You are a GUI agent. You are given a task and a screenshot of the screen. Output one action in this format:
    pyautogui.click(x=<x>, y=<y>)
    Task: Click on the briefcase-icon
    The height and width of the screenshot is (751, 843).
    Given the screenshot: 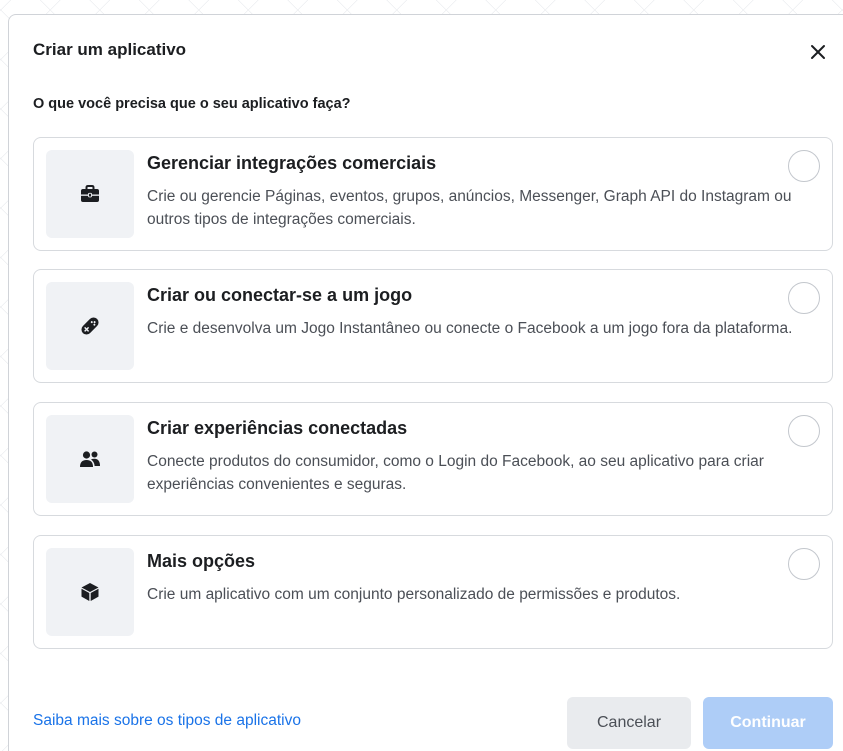 What is the action you would take?
    pyautogui.click(x=90, y=193)
    